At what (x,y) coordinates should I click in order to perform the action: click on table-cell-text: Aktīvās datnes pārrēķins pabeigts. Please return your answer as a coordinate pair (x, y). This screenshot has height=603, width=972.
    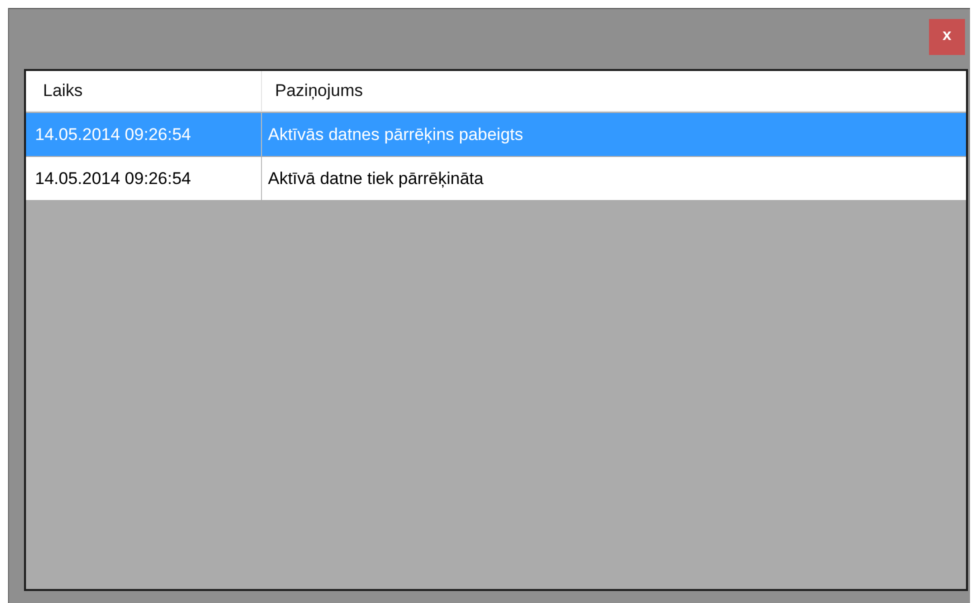
    Looking at the image, I should click on (395, 135).